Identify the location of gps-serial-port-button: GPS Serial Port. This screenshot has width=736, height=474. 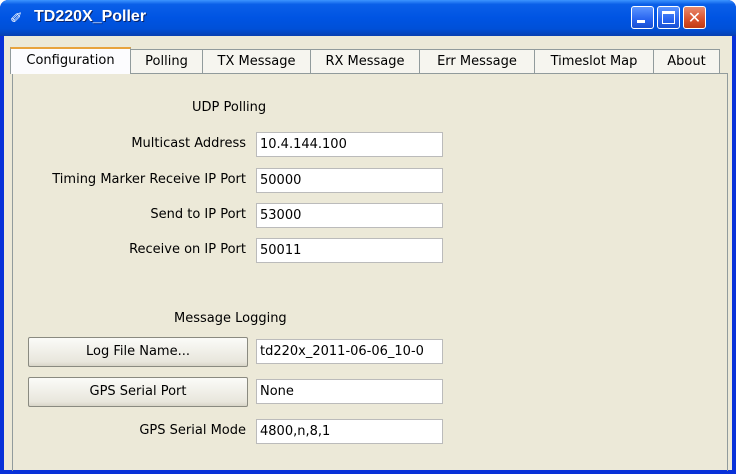
(138, 392).